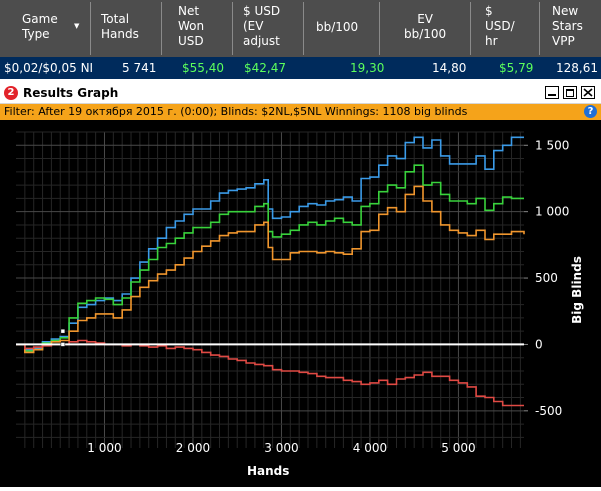 Image resolution: width=601 pixels, height=491 pixels. I want to click on column-header-game-type: Game Type ▼, so click(45, 28).